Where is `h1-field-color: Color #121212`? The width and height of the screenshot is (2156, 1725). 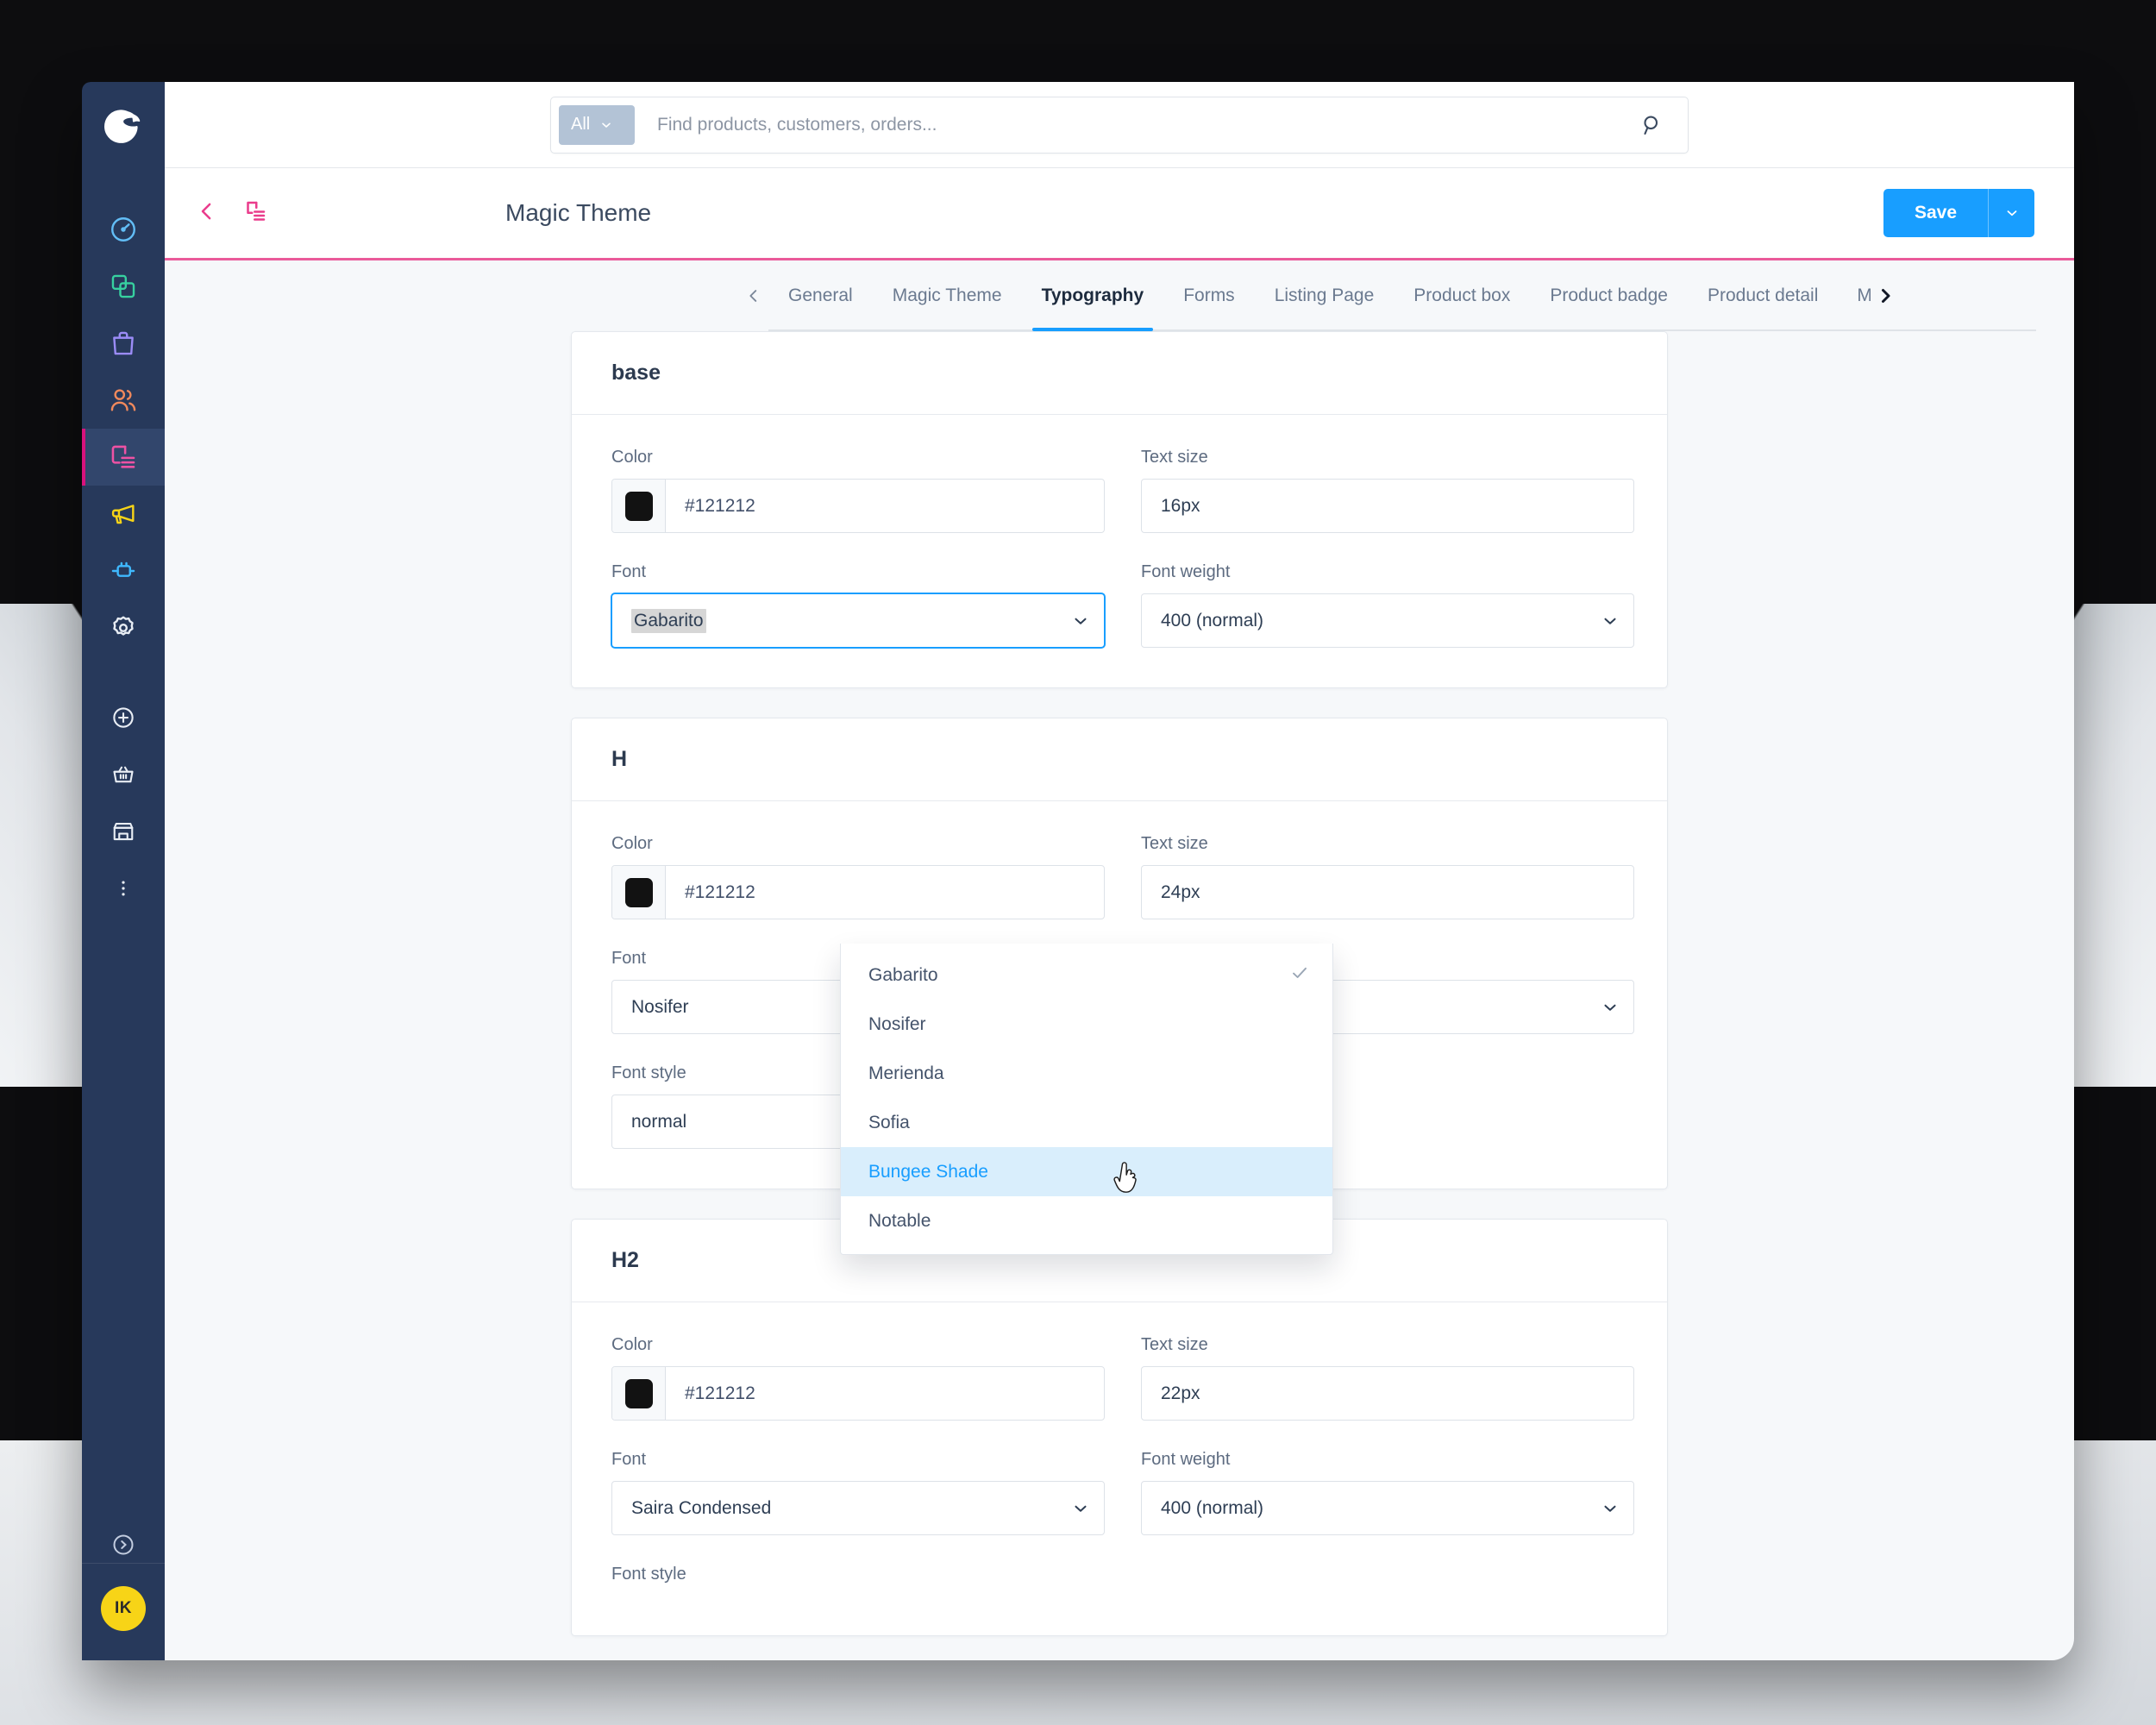
h1-field-color: Color #121212 is located at coordinates (858, 876).